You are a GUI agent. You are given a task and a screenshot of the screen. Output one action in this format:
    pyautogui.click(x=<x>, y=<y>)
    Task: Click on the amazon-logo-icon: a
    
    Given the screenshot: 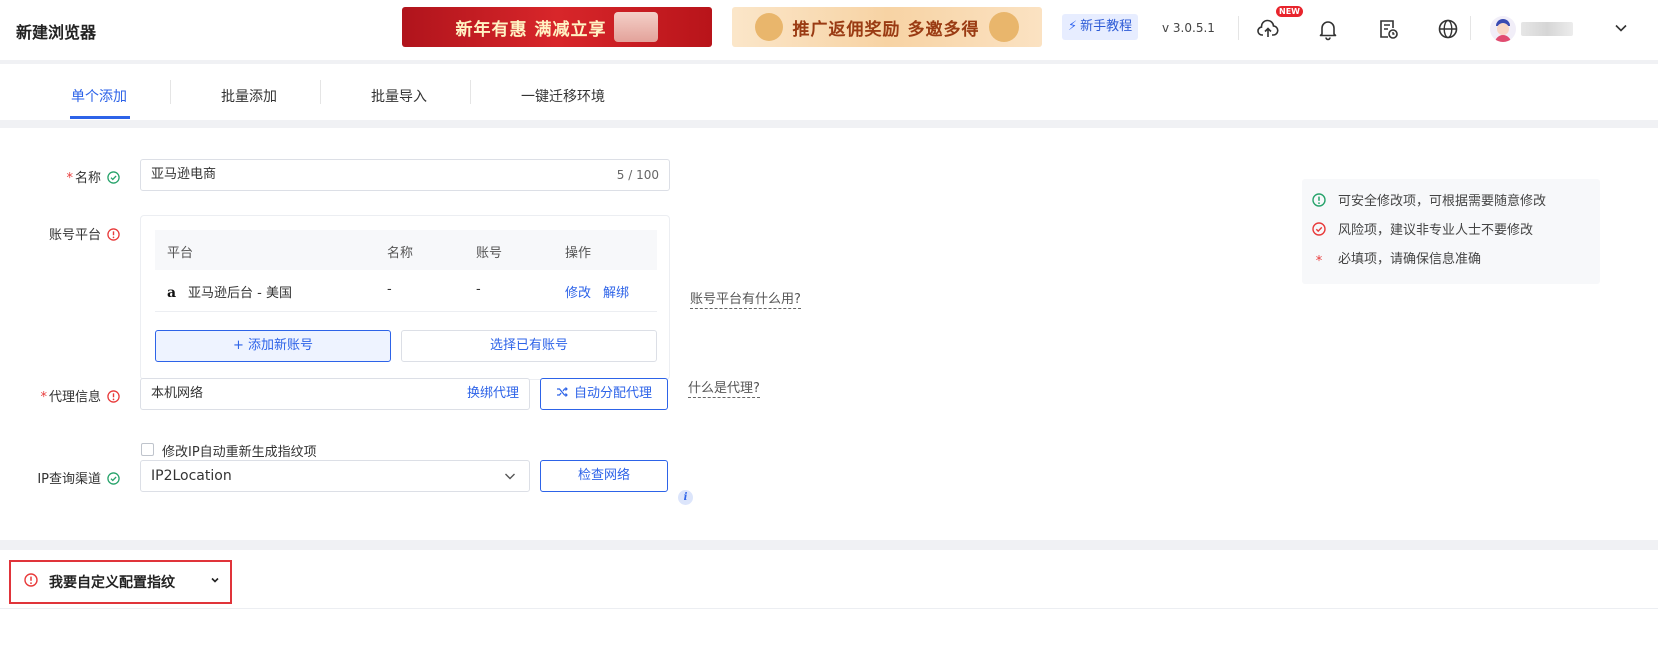 What is the action you would take?
    pyautogui.click(x=172, y=293)
    